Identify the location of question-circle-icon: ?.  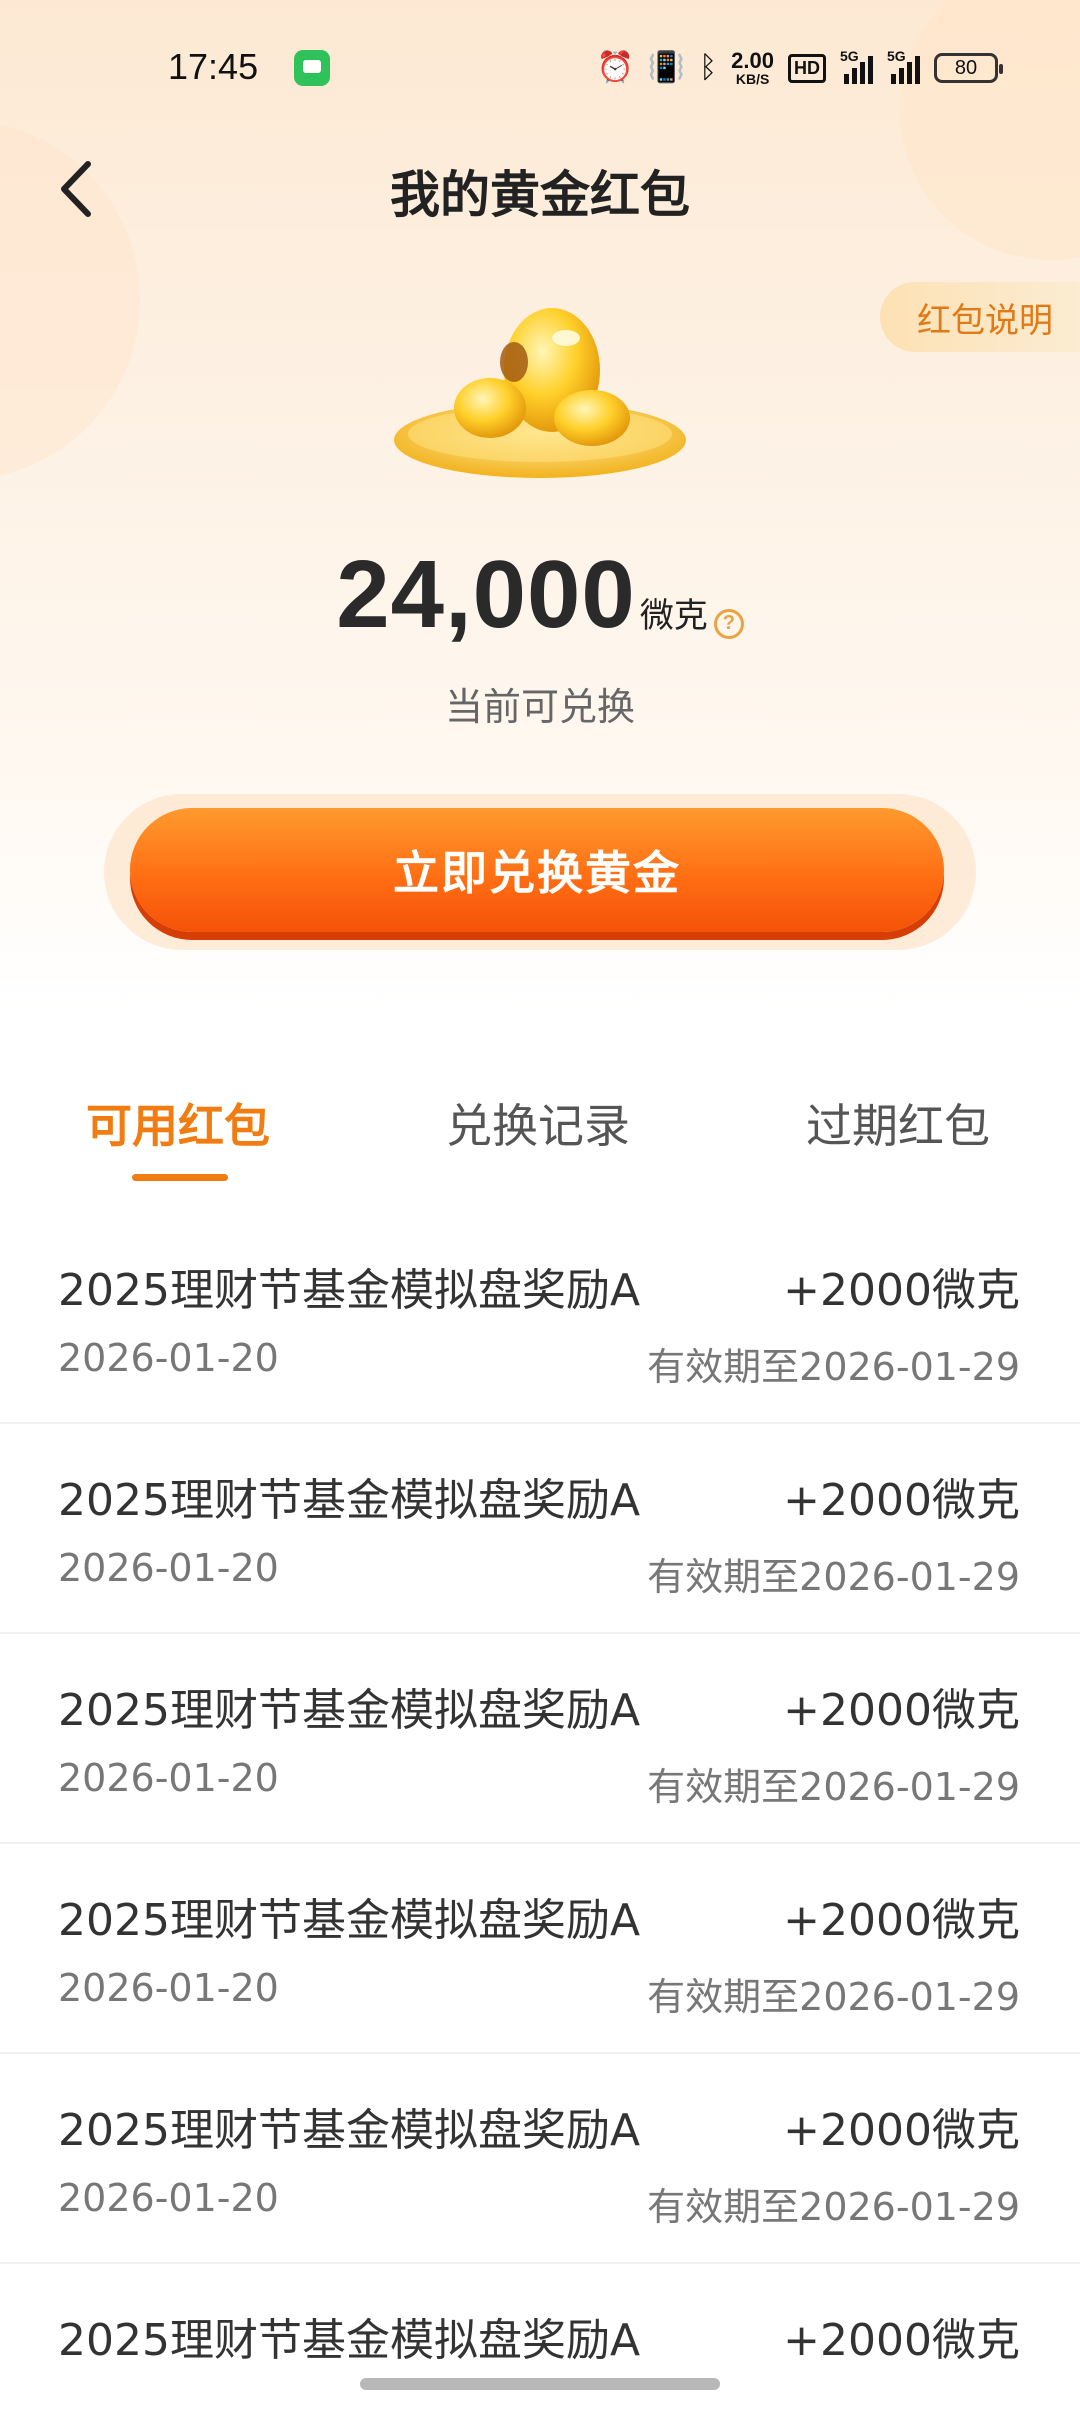
(728, 623).